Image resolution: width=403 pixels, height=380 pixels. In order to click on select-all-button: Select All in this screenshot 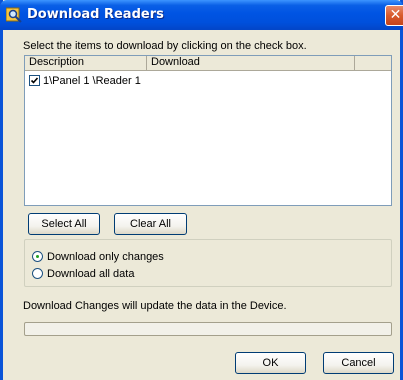, I will do `click(64, 224)`.